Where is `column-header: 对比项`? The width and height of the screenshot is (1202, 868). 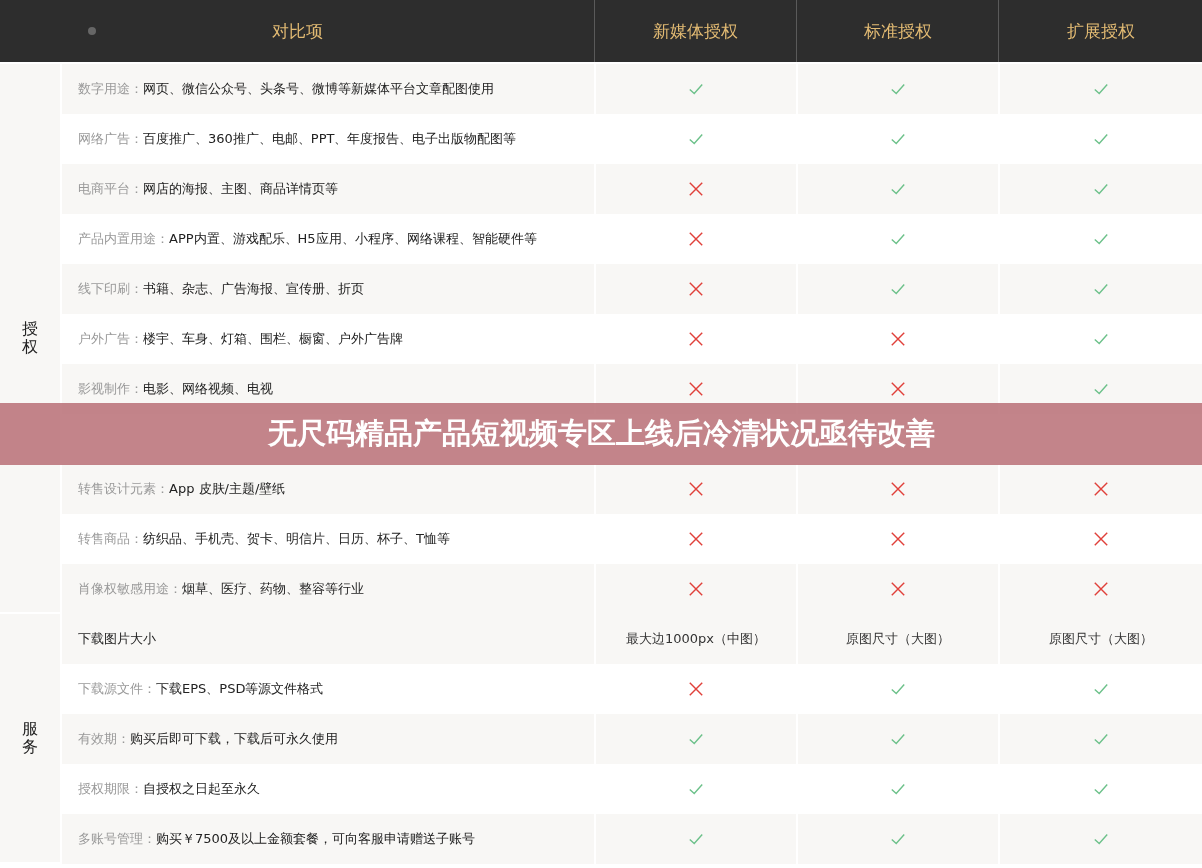
column-header: 对比项 is located at coordinates (297, 31).